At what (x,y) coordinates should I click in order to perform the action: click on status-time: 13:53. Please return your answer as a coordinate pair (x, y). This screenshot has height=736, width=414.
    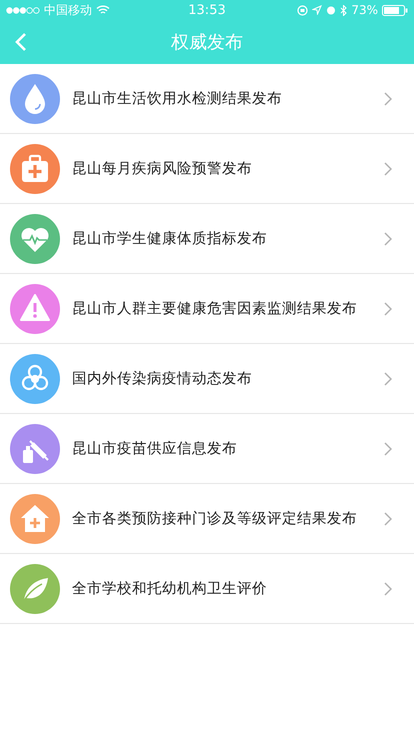
    Looking at the image, I should click on (207, 10).